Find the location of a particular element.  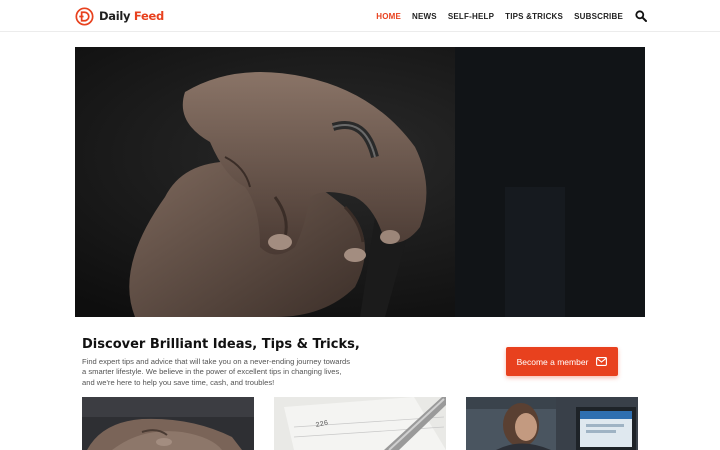

nav-subscribe: SUBSCRIBE is located at coordinates (598, 16).